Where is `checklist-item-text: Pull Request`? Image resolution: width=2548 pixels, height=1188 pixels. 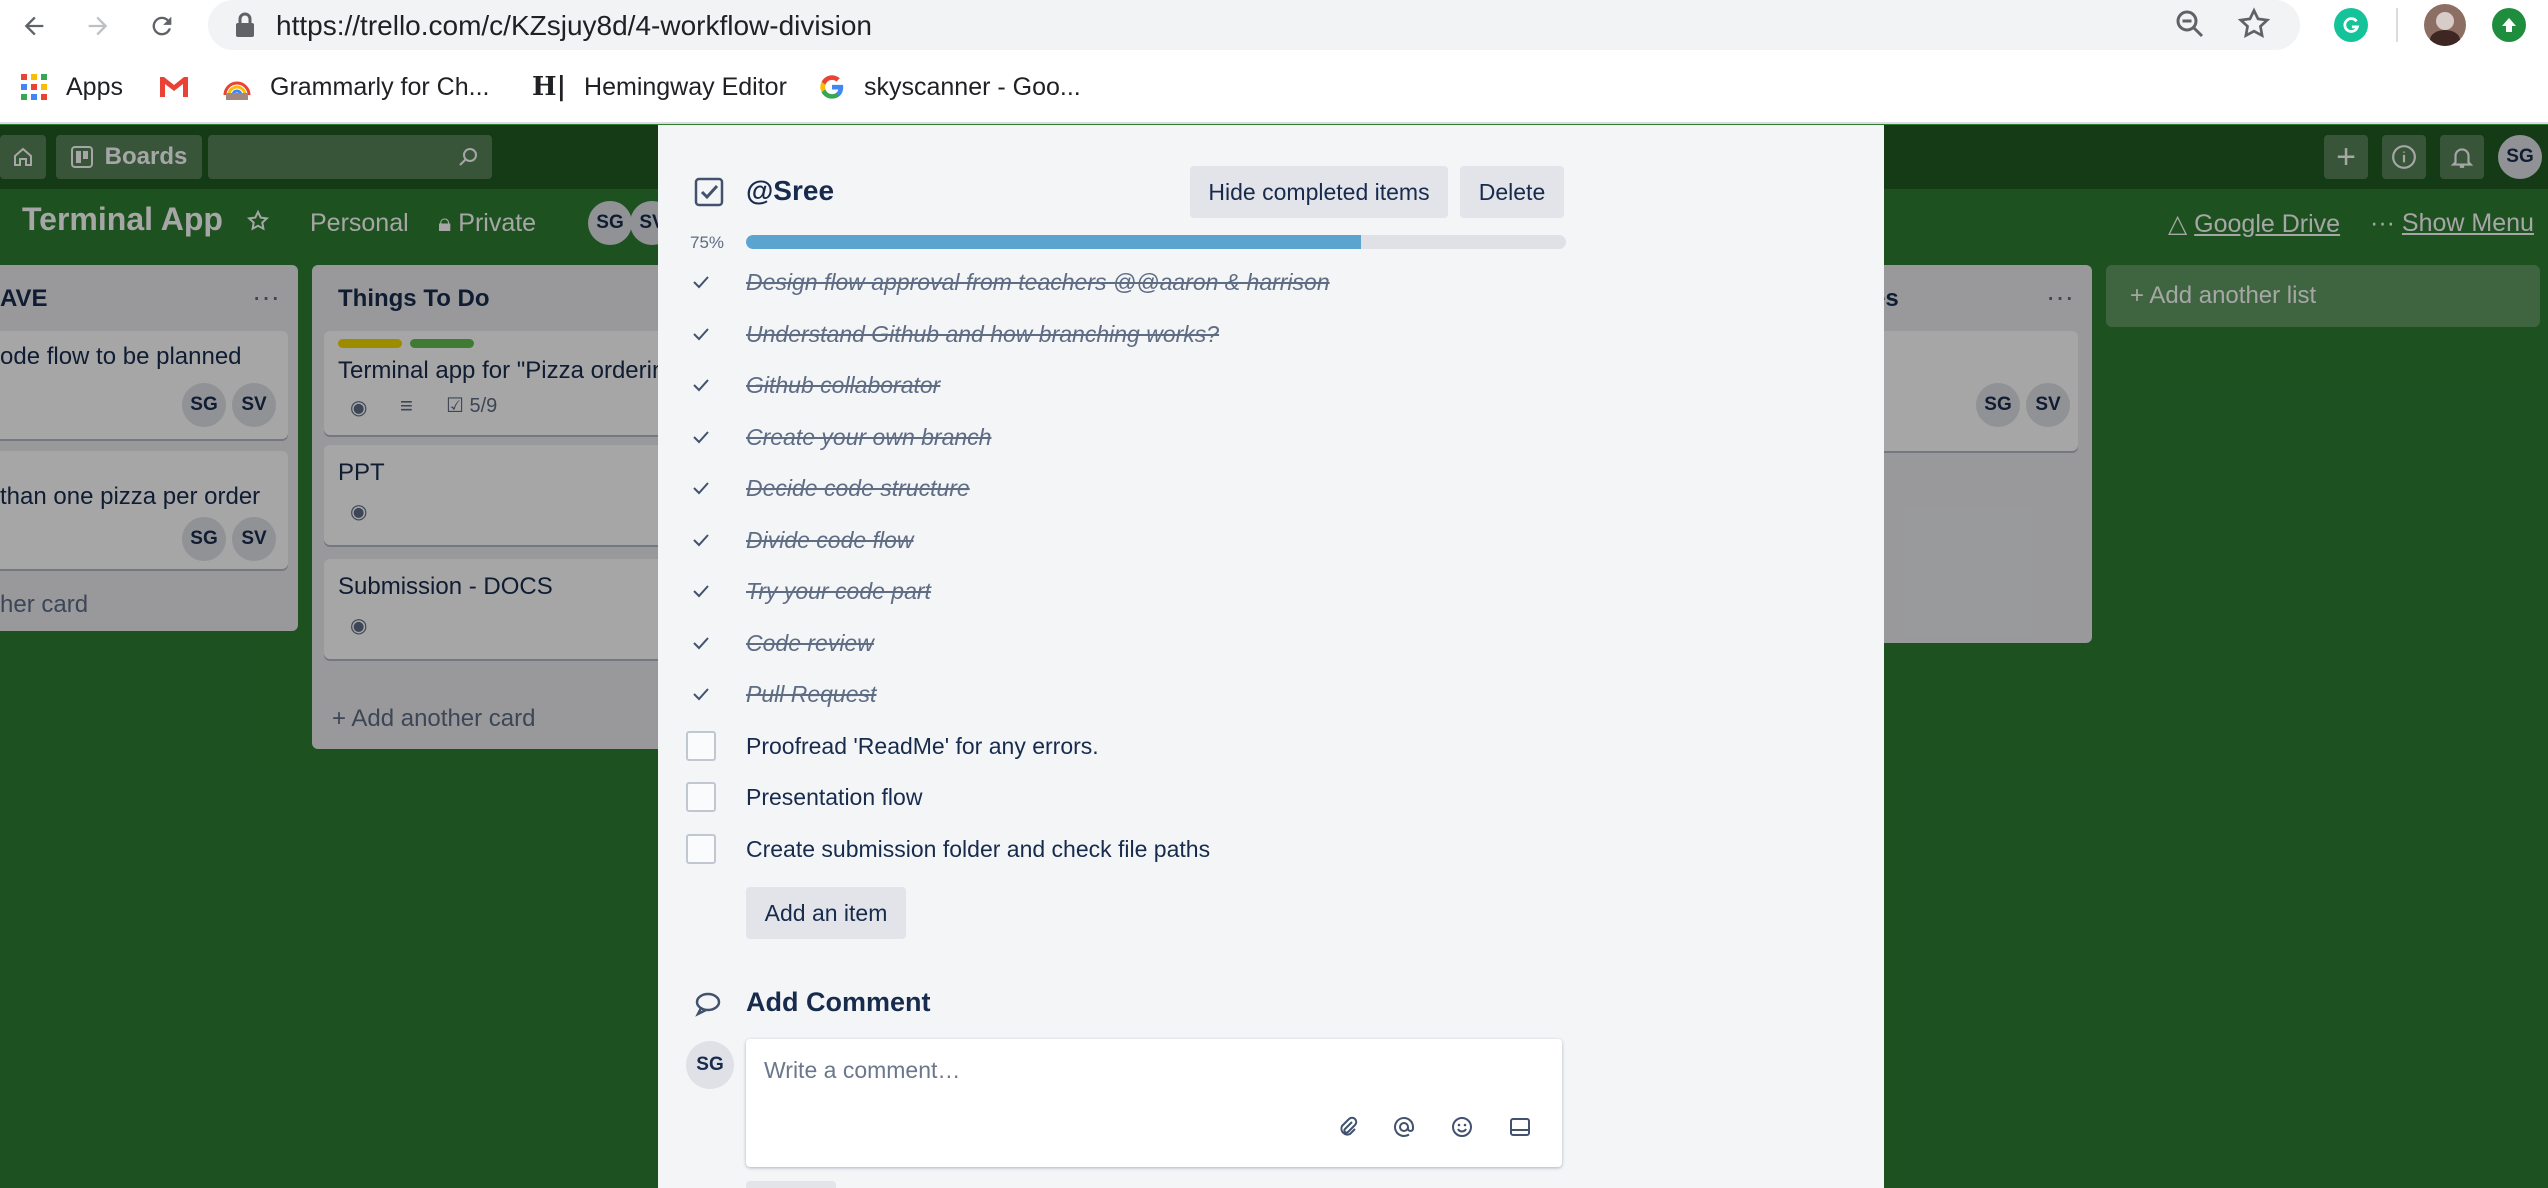 checklist-item-text: Pull Request is located at coordinates (811, 694).